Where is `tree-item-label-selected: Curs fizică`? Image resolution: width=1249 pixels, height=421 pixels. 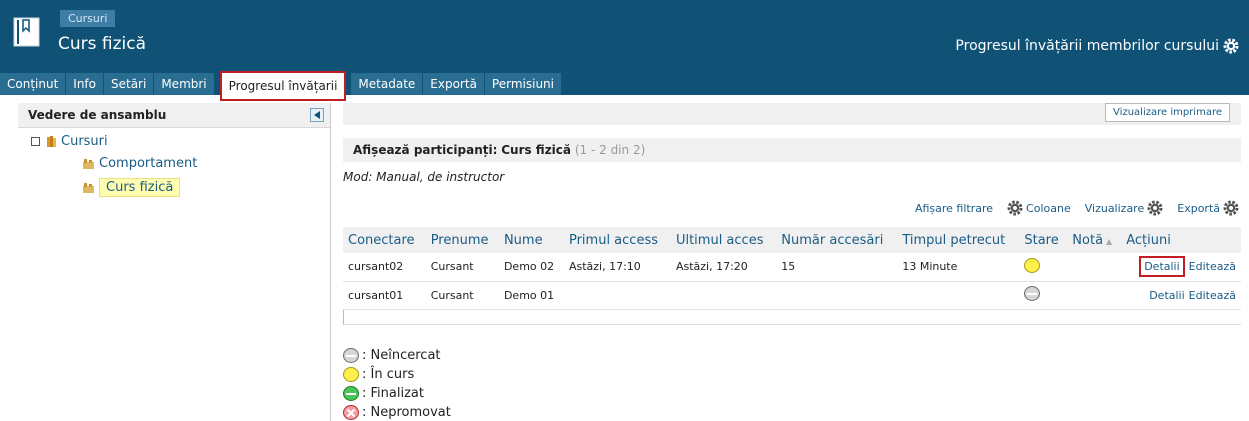 tree-item-label-selected: Curs fizică is located at coordinates (140, 187).